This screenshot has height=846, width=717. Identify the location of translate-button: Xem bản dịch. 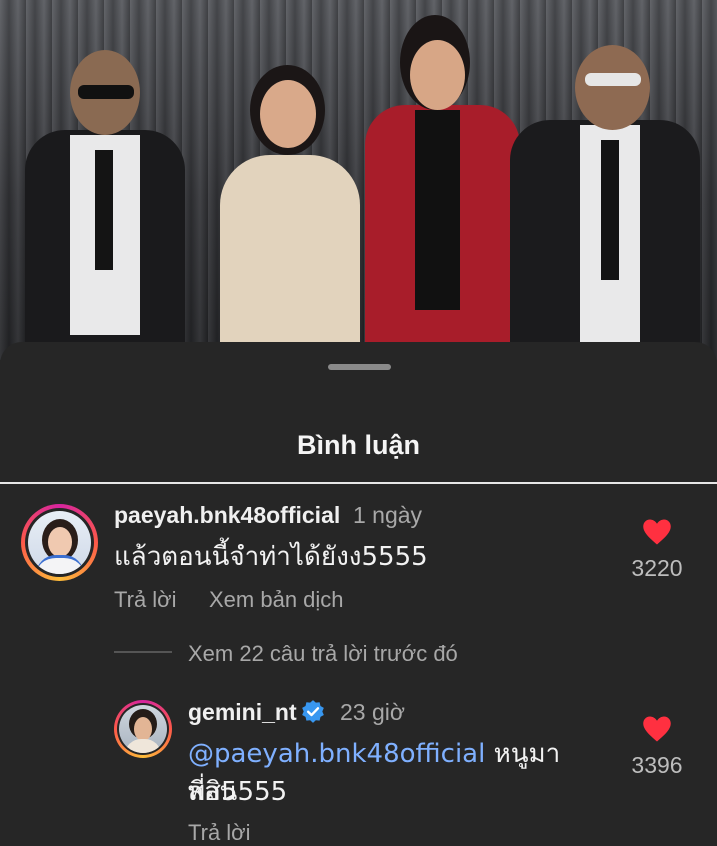
(276, 600).